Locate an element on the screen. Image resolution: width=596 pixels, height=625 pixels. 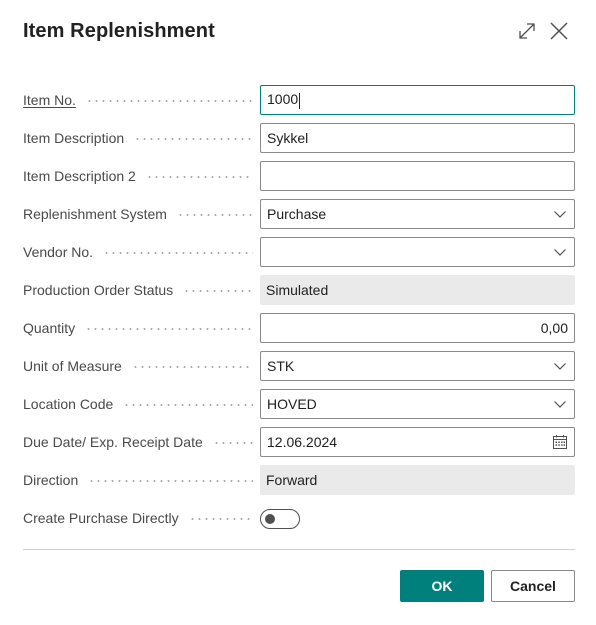
toggle-knob is located at coordinates (270, 518).